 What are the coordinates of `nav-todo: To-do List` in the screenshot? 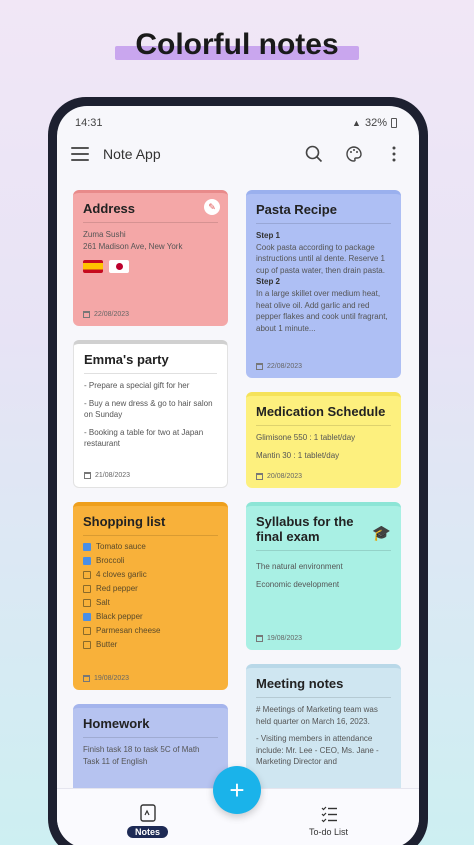 It's located at (328, 817).